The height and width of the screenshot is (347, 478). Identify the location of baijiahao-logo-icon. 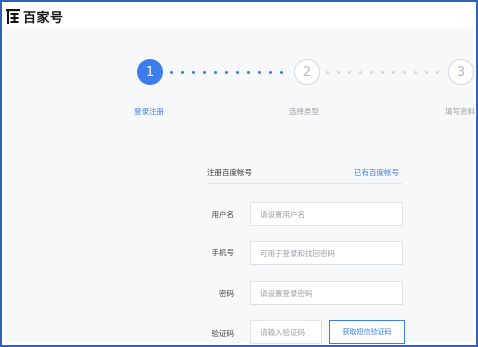
(13, 16).